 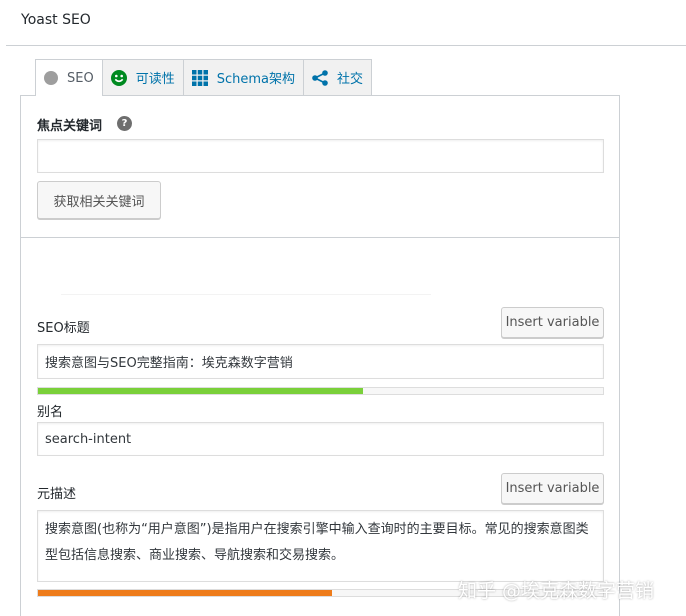 I want to click on seo-title-input: 搜索意图与SEO完整指南：埃克森数字营销, so click(x=320, y=361).